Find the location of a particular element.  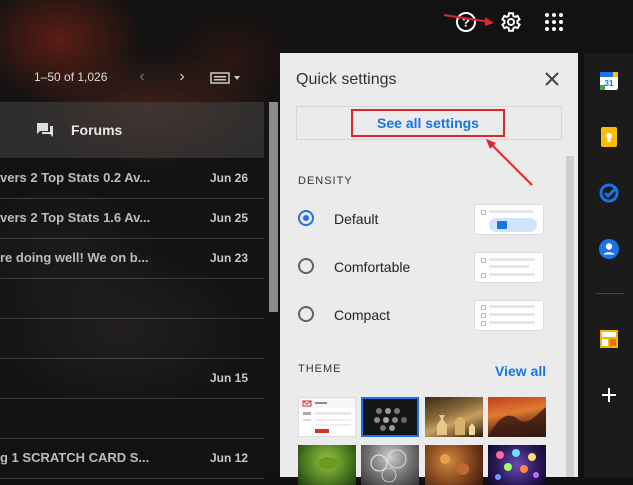

theme-tile-chess is located at coordinates (454, 417).